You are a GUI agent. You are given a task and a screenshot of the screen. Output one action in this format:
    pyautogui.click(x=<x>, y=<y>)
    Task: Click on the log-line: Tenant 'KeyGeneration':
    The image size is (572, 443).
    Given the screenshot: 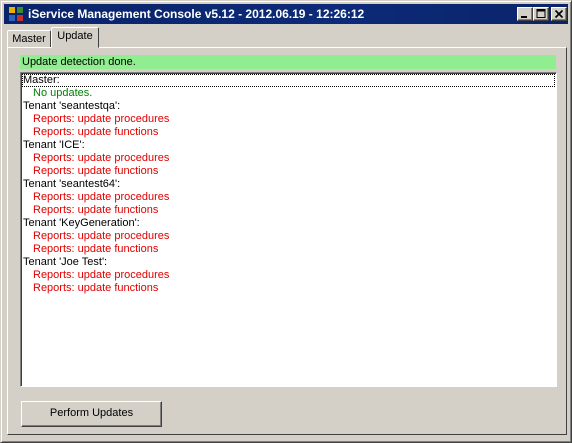 What is the action you would take?
    pyautogui.click(x=288, y=223)
    